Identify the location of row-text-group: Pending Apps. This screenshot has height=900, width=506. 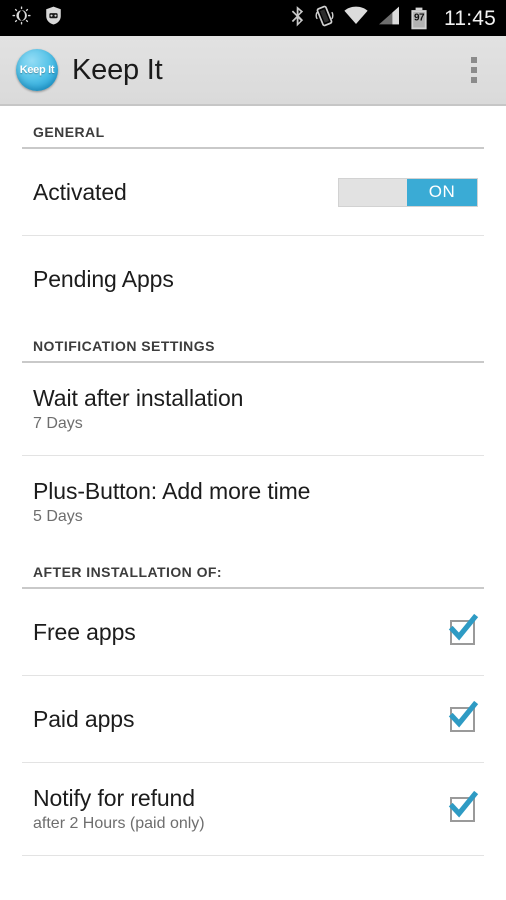
(255, 279).